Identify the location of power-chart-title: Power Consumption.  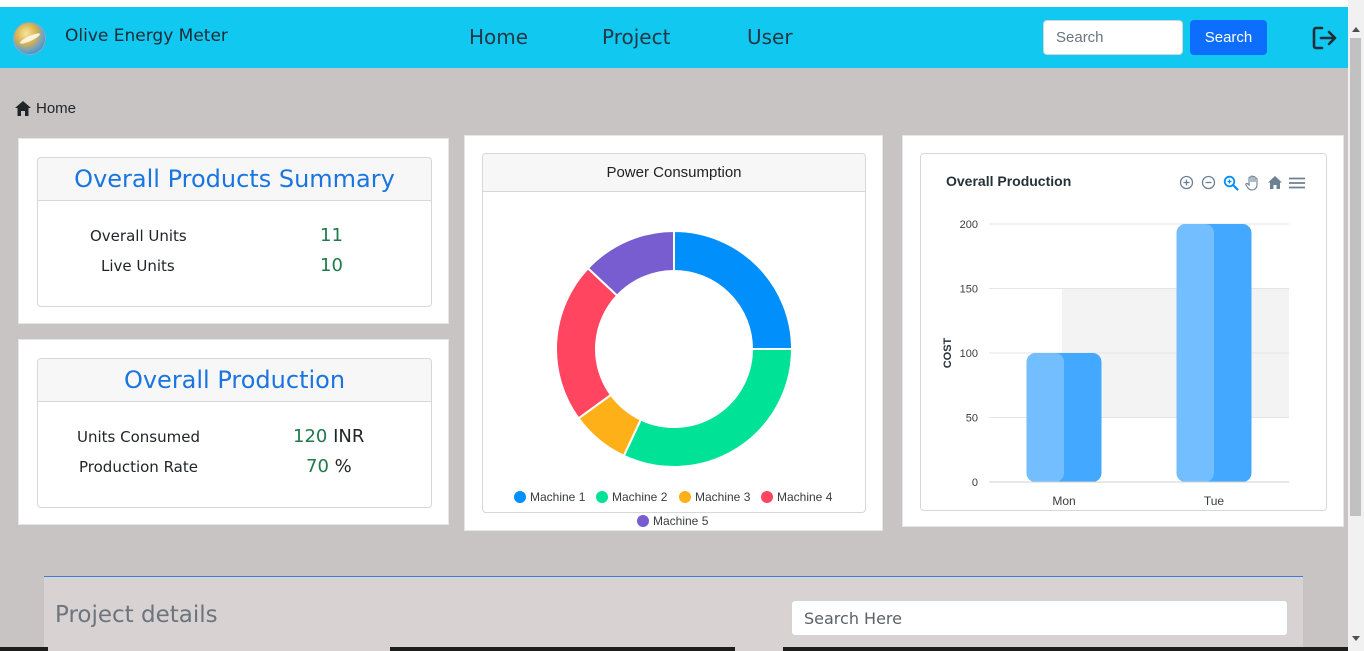
(674, 172).